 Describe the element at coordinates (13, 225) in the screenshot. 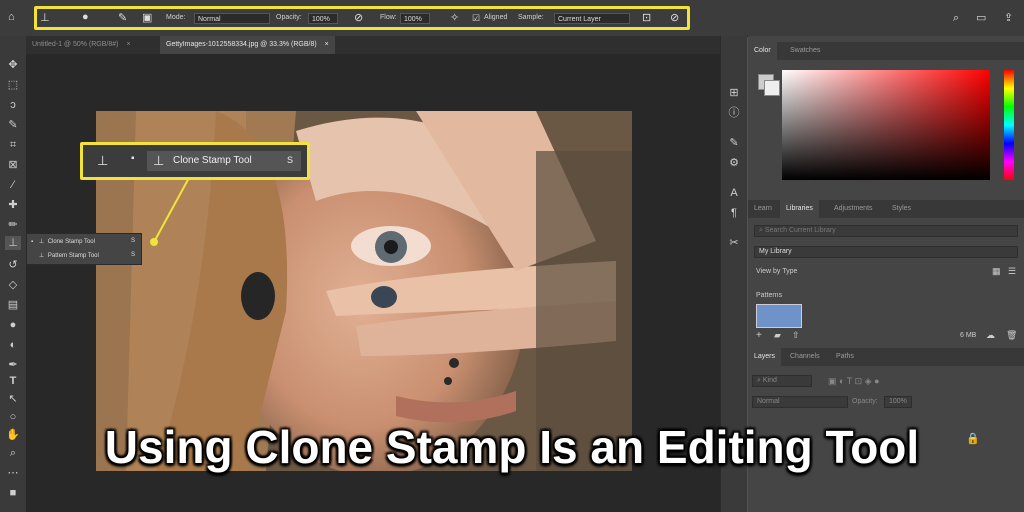

I see `brush-tool-icon: ✏` at that location.